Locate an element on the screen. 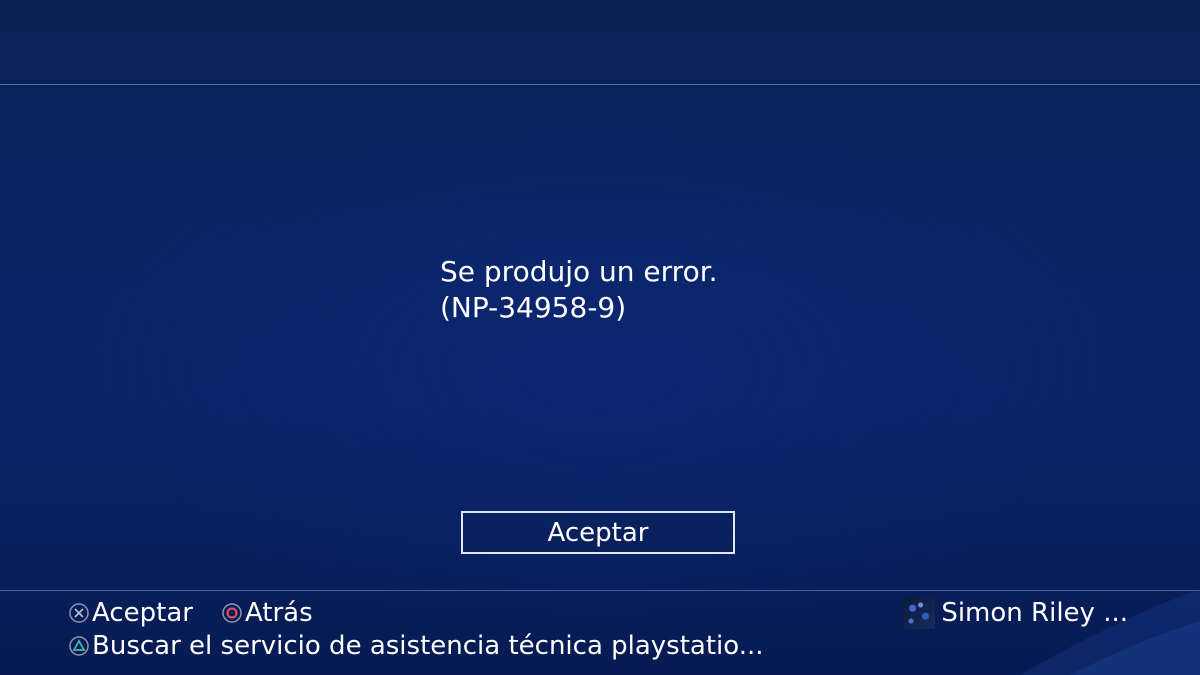 Image resolution: width=1200 pixels, height=675 pixels. triangle-button-icon is located at coordinates (79, 646).